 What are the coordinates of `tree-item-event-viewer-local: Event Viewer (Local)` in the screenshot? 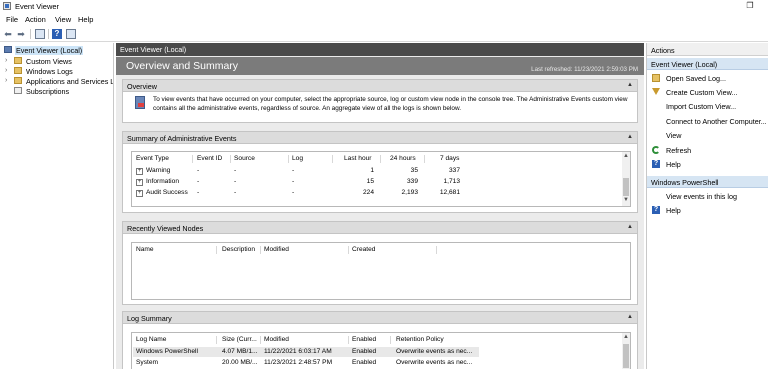 It's located at (56, 50).